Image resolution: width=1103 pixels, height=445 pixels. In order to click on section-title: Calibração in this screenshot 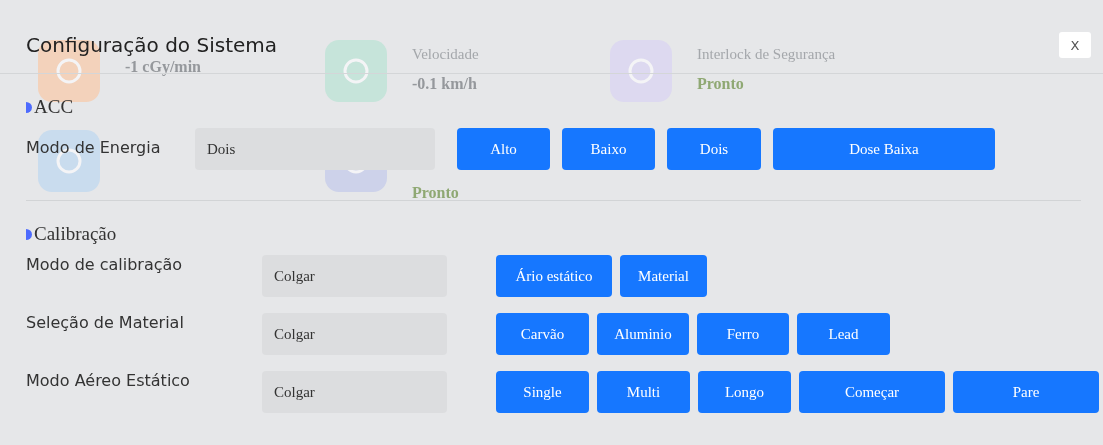, I will do `click(75, 234)`.